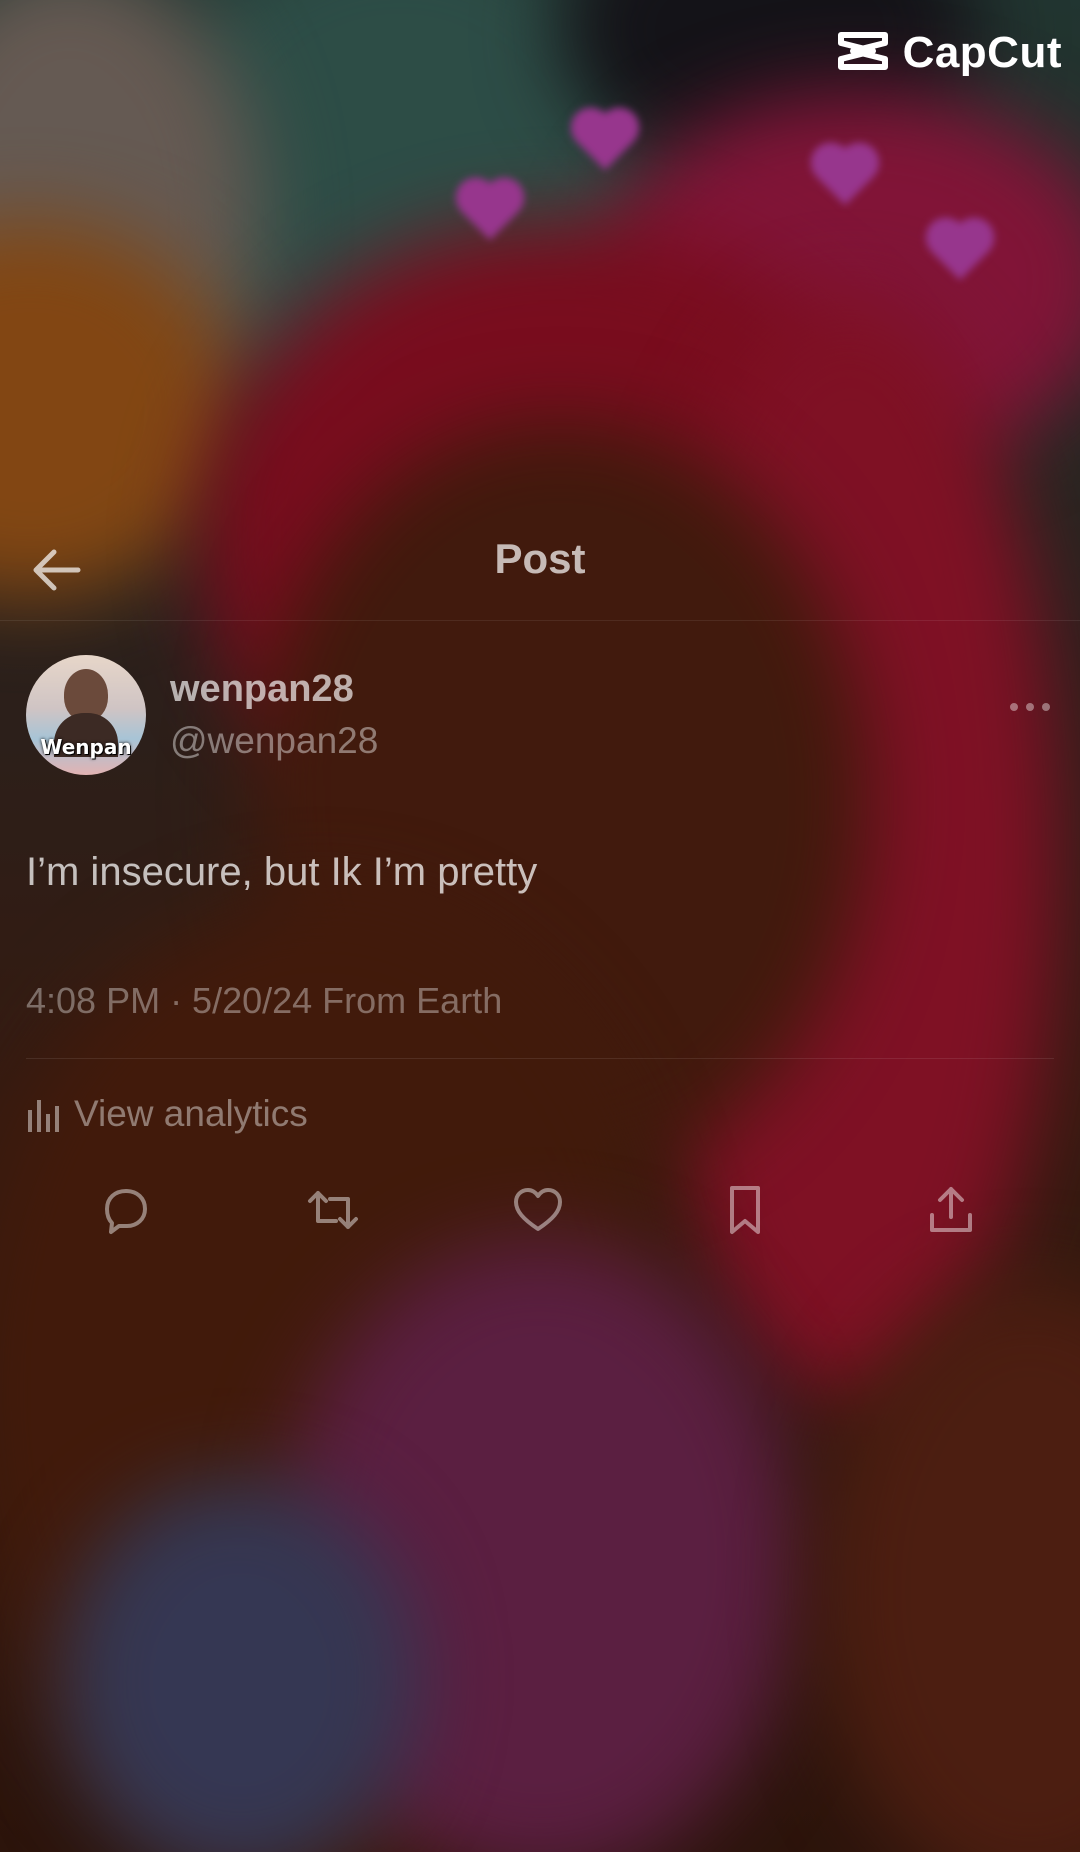  Describe the element at coordinates (540, 558) in the screenshot. I see `page-title: Post` at that location.